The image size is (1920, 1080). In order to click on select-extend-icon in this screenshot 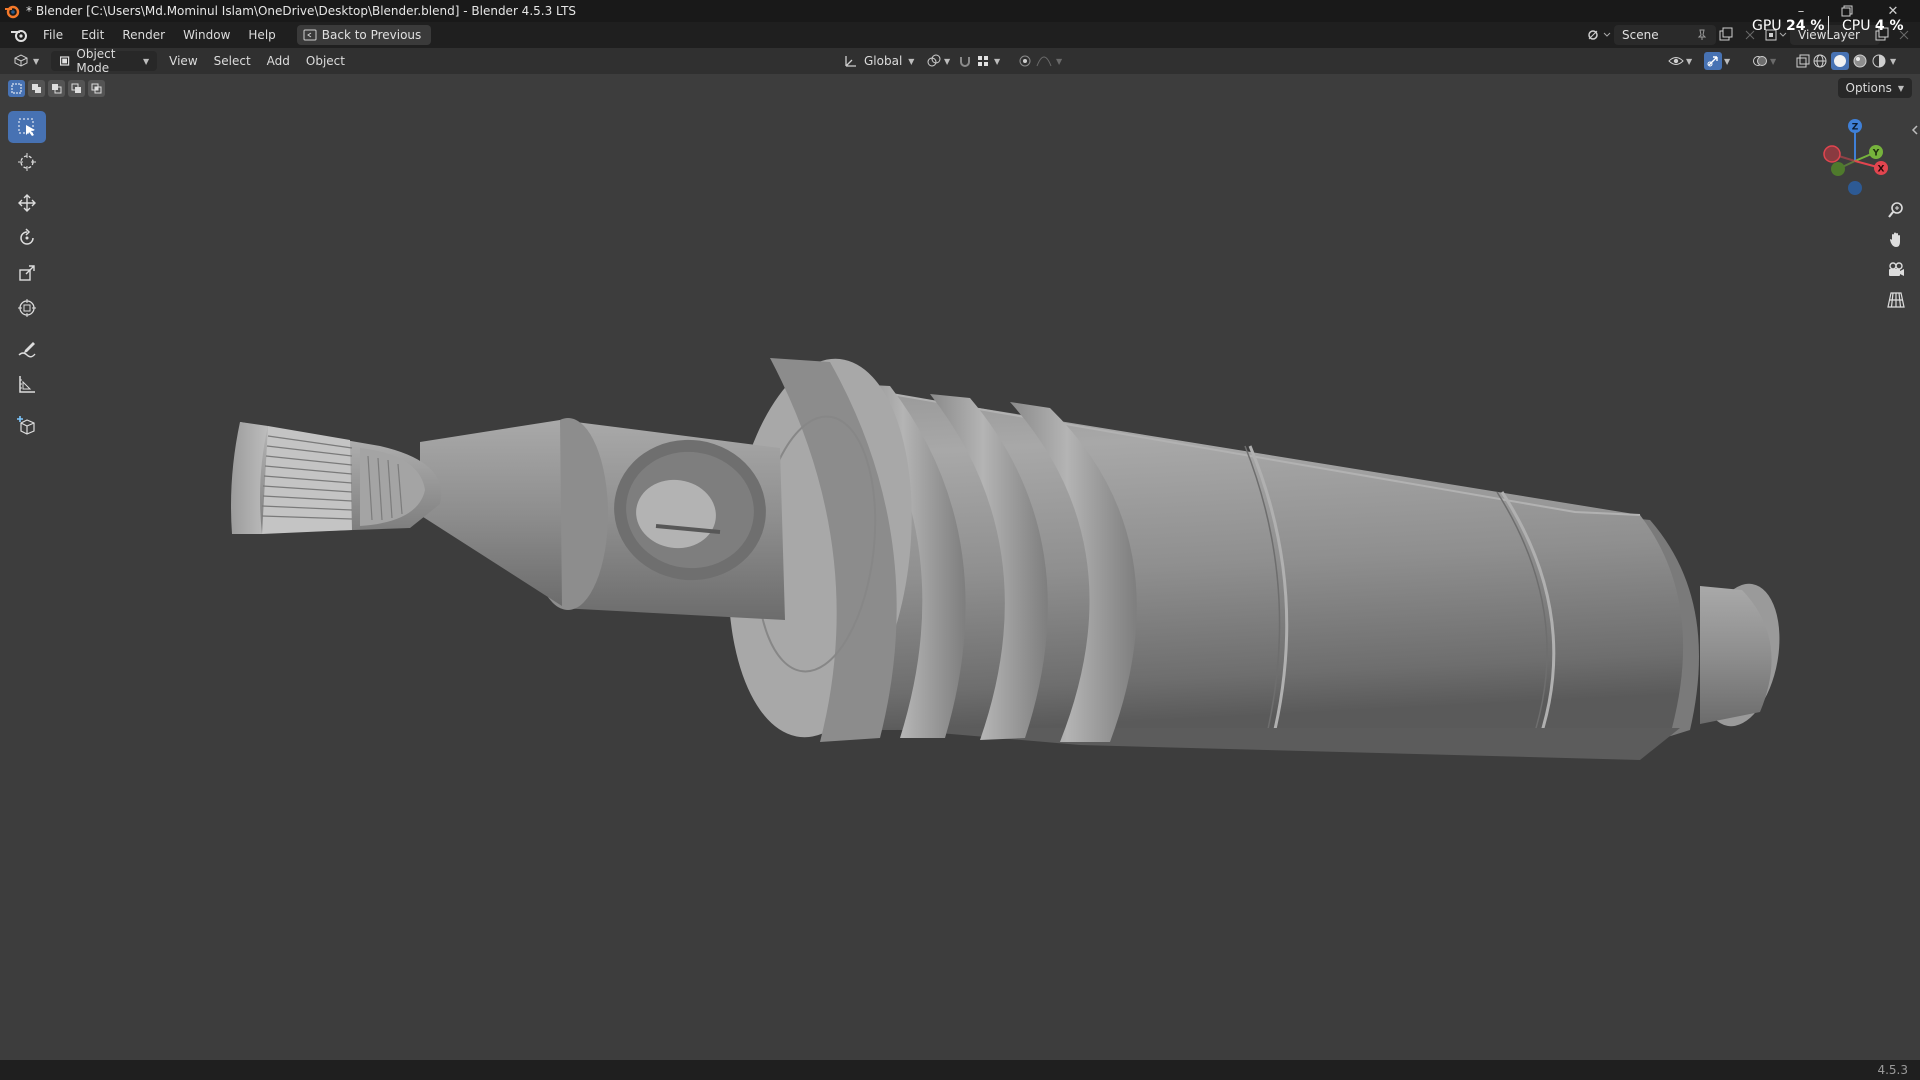, I will do `click(36, 88)`.